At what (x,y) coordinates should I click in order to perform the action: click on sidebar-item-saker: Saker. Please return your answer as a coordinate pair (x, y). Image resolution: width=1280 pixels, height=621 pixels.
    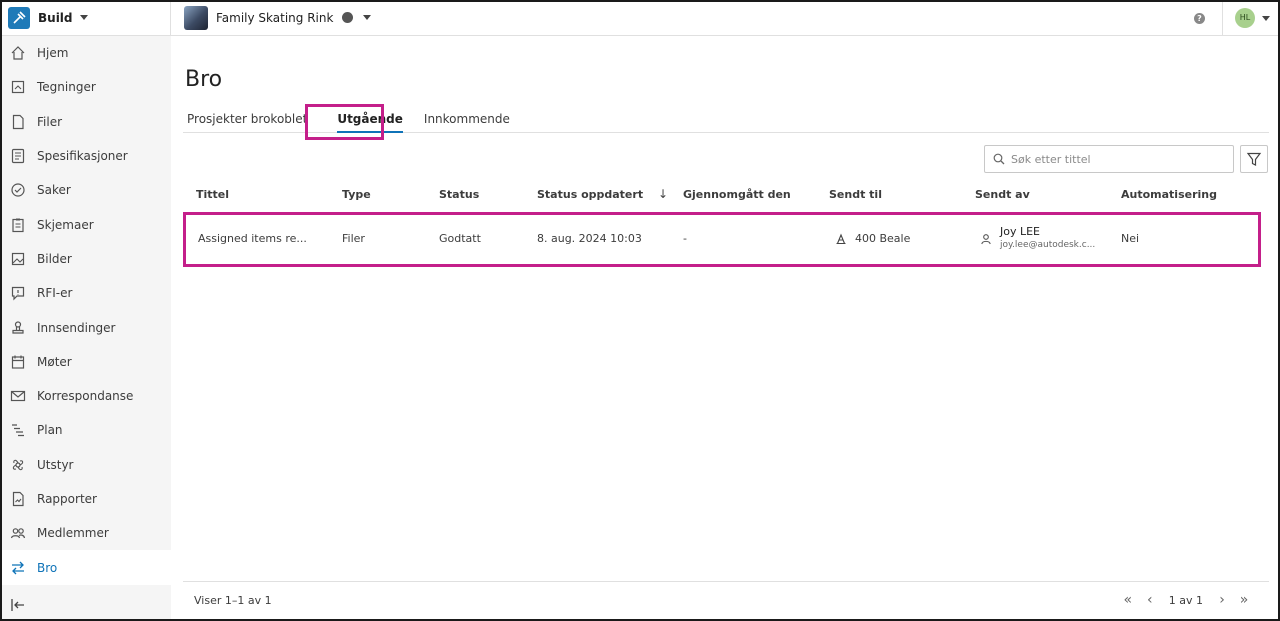
    Looking at the image, I should click on (86, 190).